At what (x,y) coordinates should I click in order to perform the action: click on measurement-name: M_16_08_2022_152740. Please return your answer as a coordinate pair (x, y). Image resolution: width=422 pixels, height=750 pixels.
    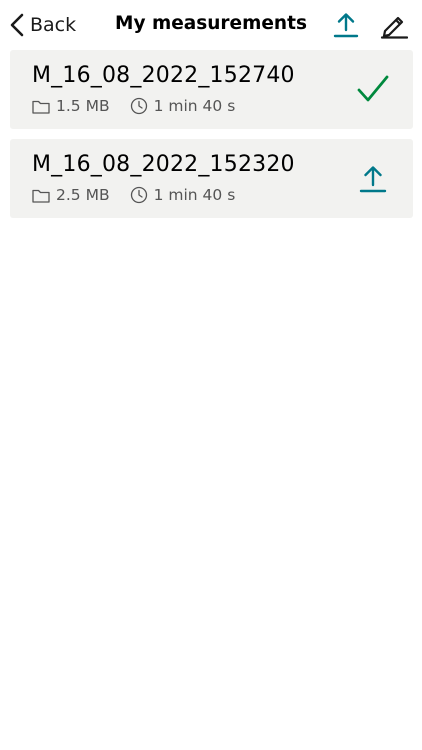
    Looking at the image, I should click on (163, 75).